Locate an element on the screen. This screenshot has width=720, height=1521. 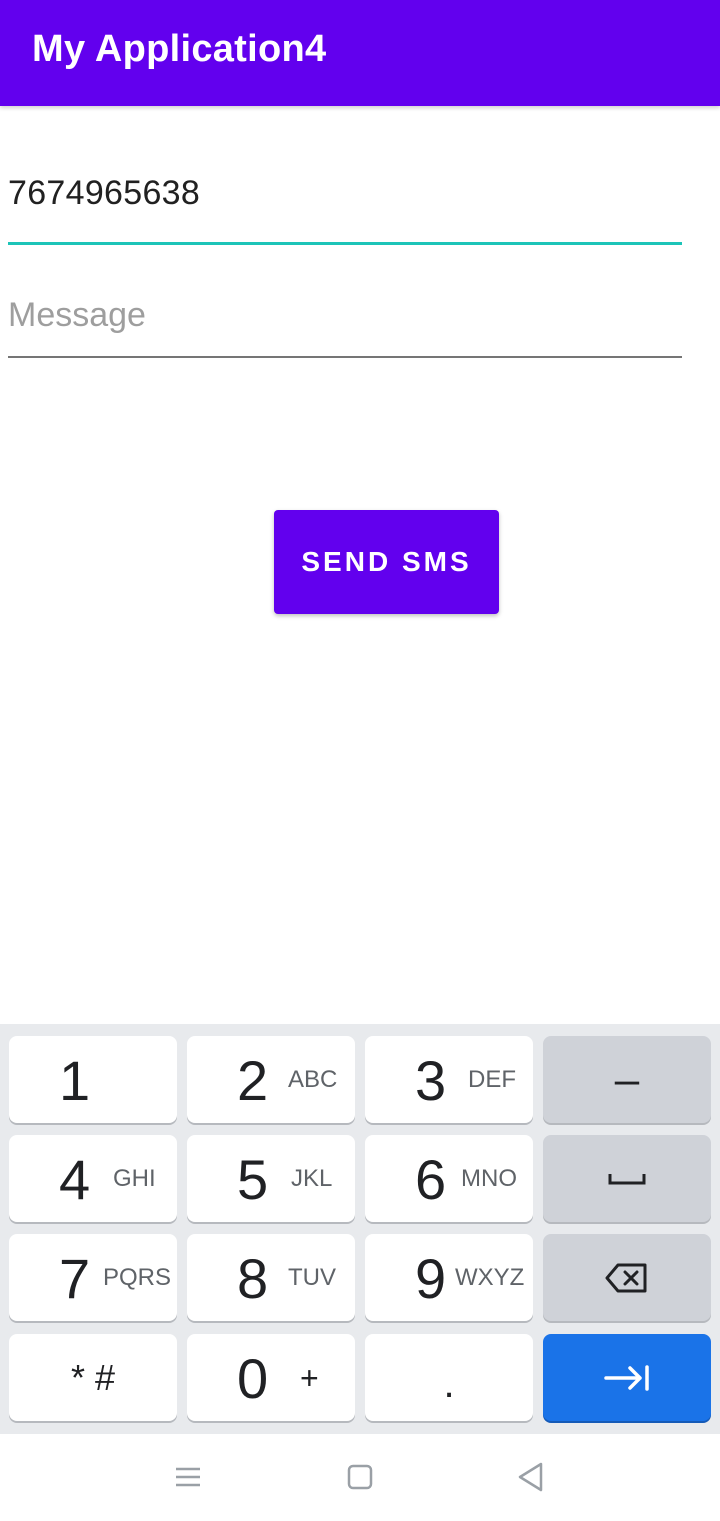
key-next is located at coordinates (627, 1377).